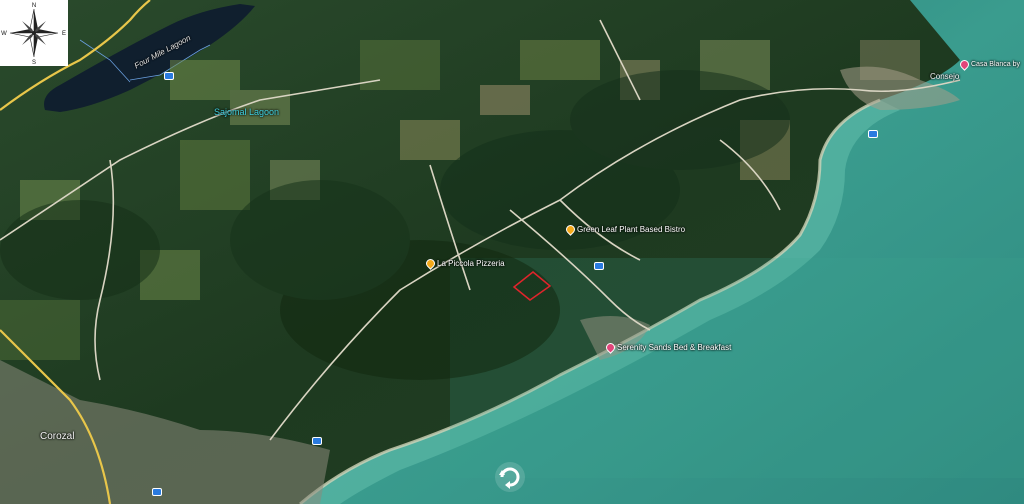  Describe the element at coordinates (471, 263) in the screenshot. I see `poi-label: La Piccola Pizzeria` at that location.